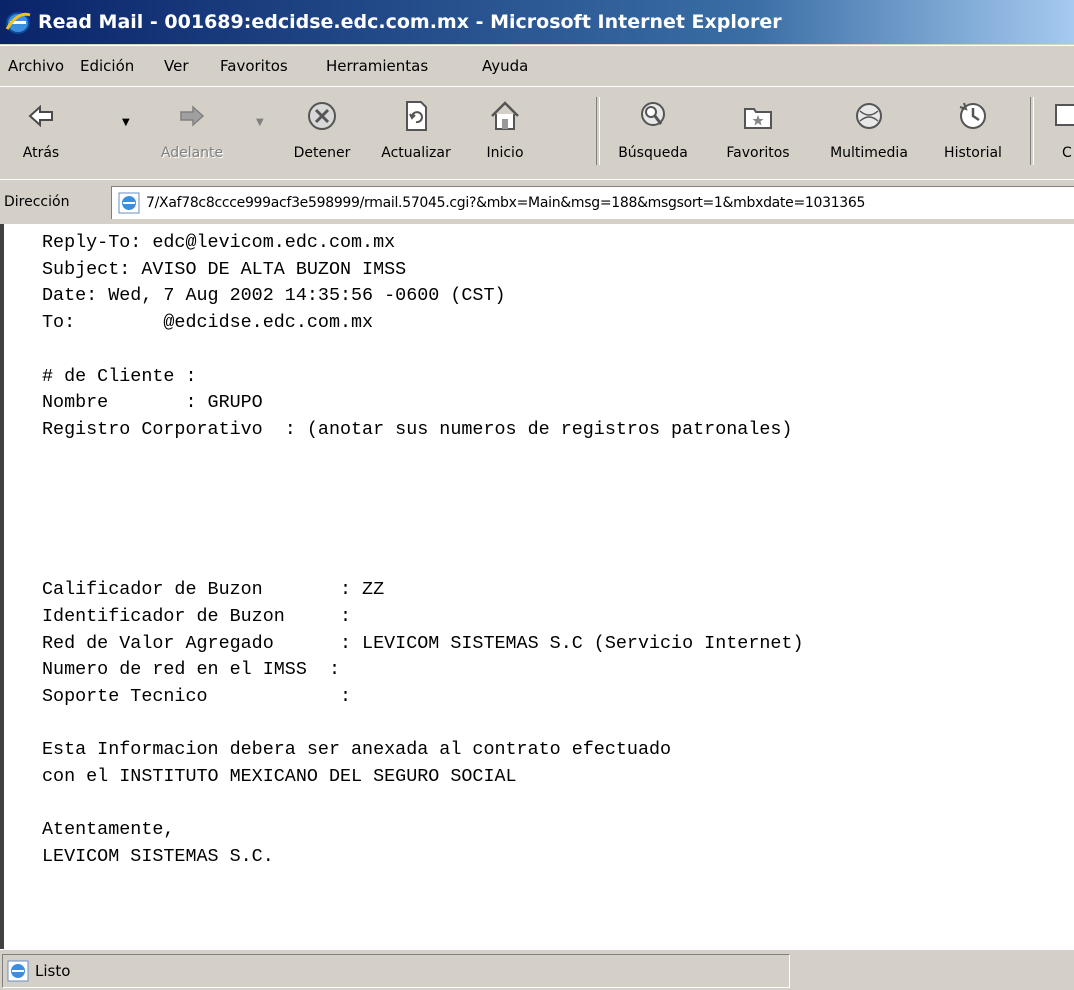 The height and width of the screenshot is (990, 1074). Describe the element at coordinates (219, 242) in the screenshot. I see `mail-line: Reply-To: edc@levicom.edc.com.mx` at that location.